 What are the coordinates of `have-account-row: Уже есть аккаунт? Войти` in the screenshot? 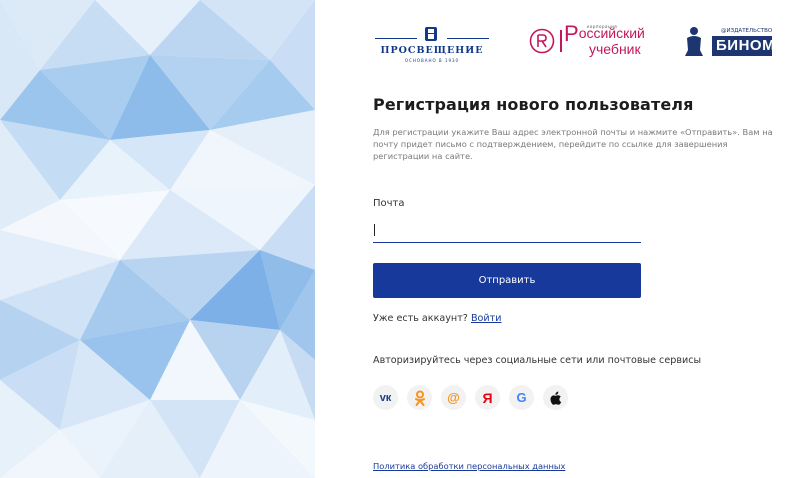 It's located at (437, 318).